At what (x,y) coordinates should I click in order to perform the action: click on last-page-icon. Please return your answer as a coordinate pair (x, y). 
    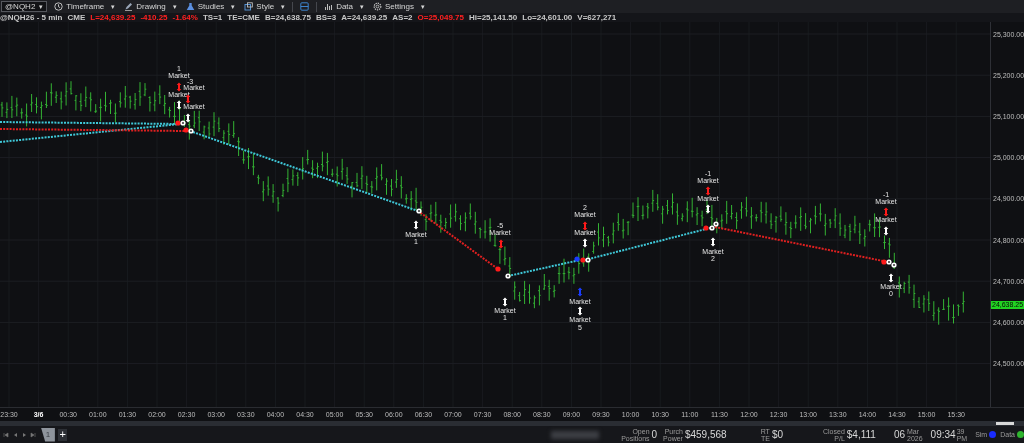
    Looking at the image, I should click on (33, 434).